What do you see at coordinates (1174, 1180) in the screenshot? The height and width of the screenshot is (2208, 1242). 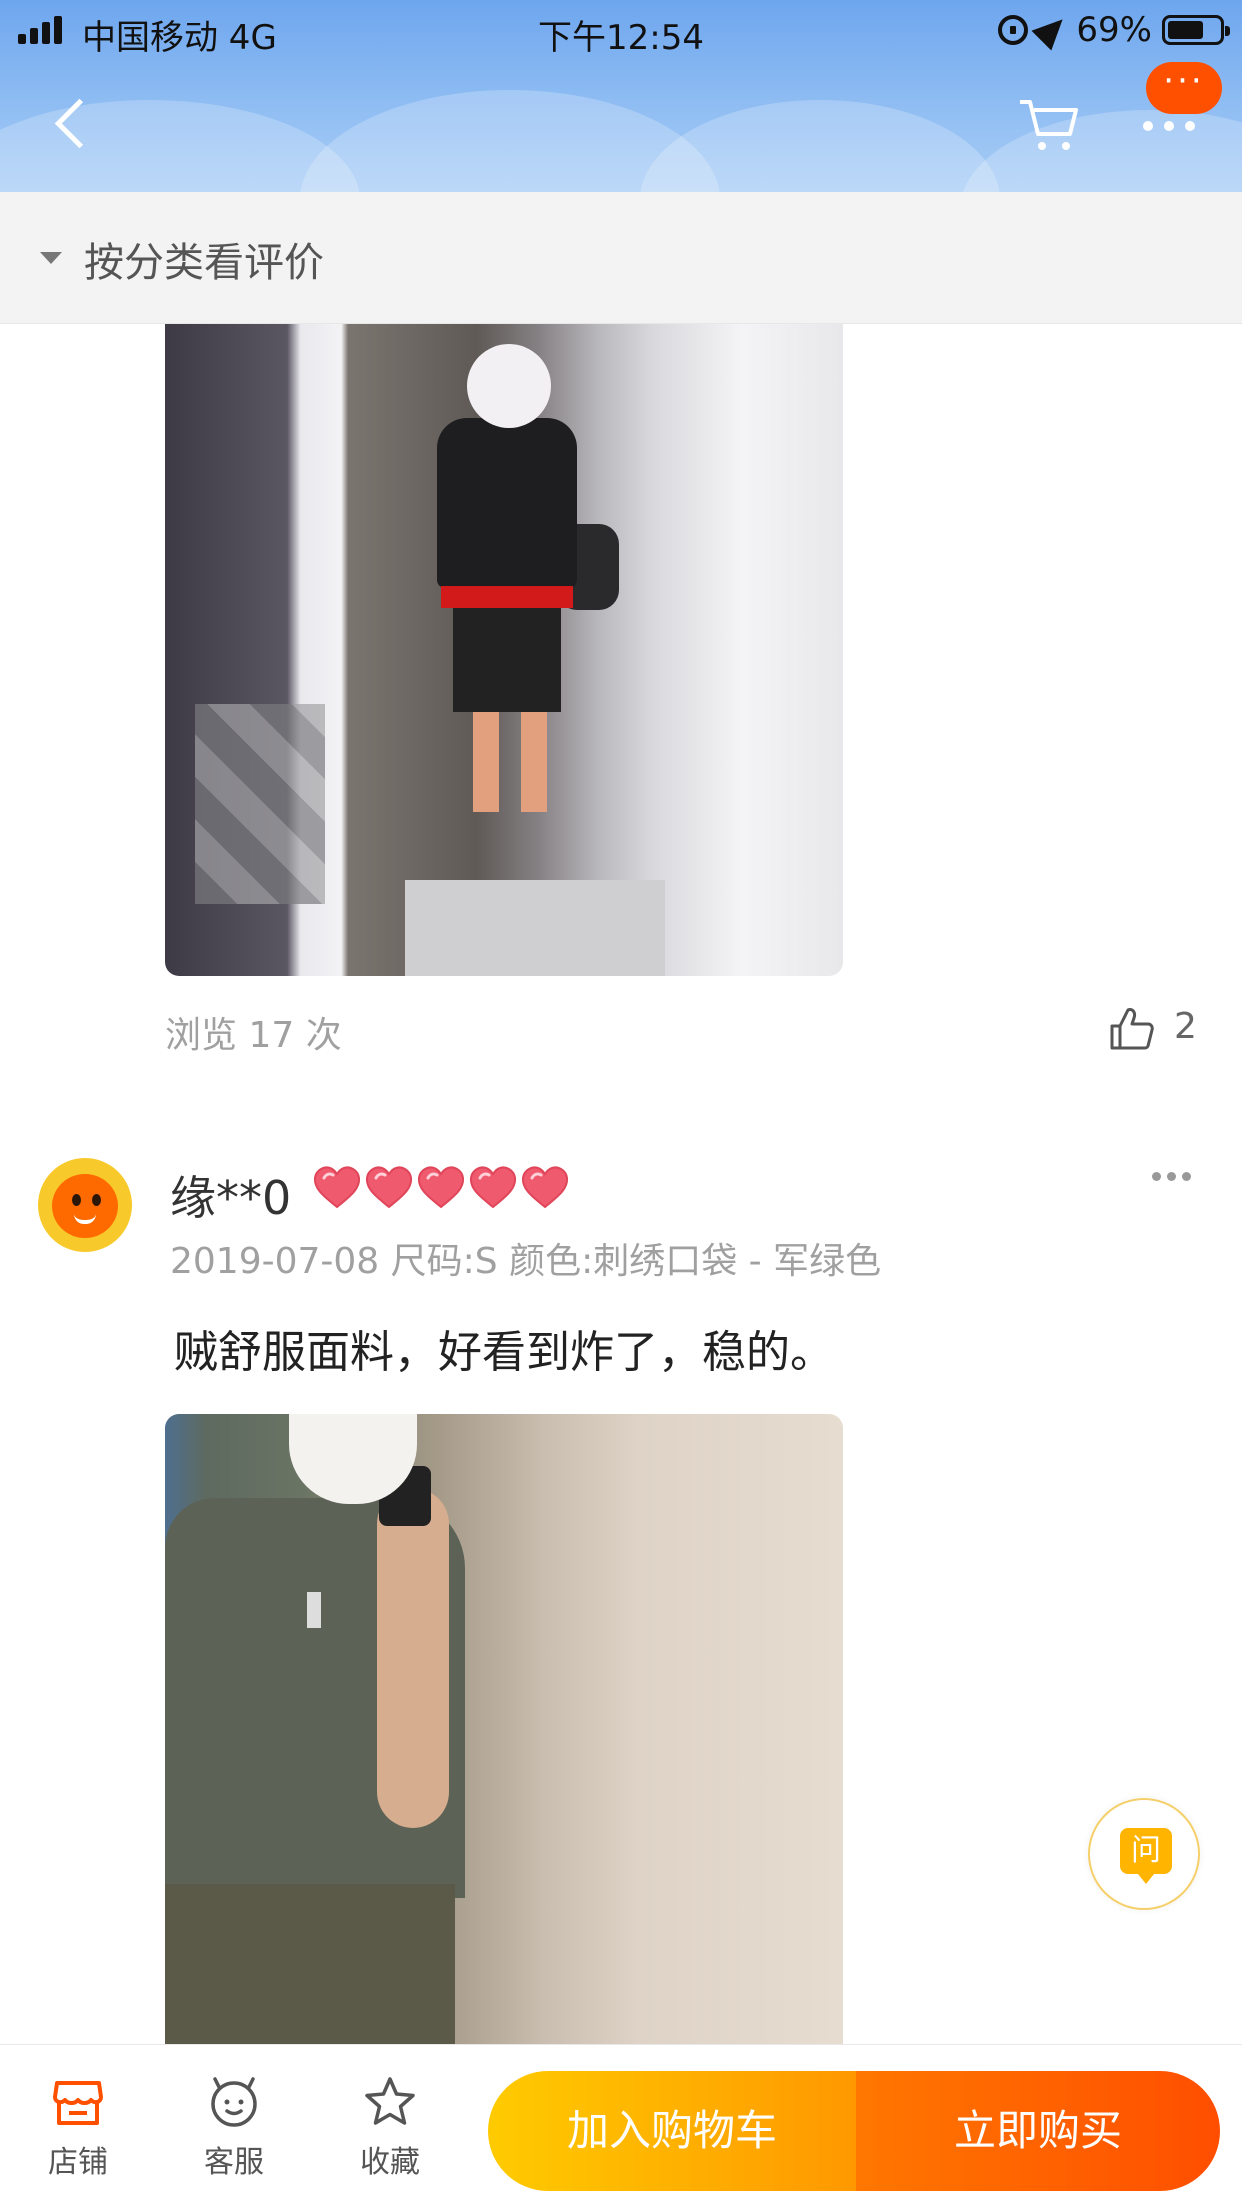 I see `review-more-icon` at bounding box center [1174, 1180].